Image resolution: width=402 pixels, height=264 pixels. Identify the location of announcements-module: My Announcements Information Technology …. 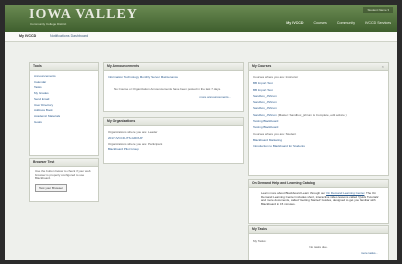
(173, 87).